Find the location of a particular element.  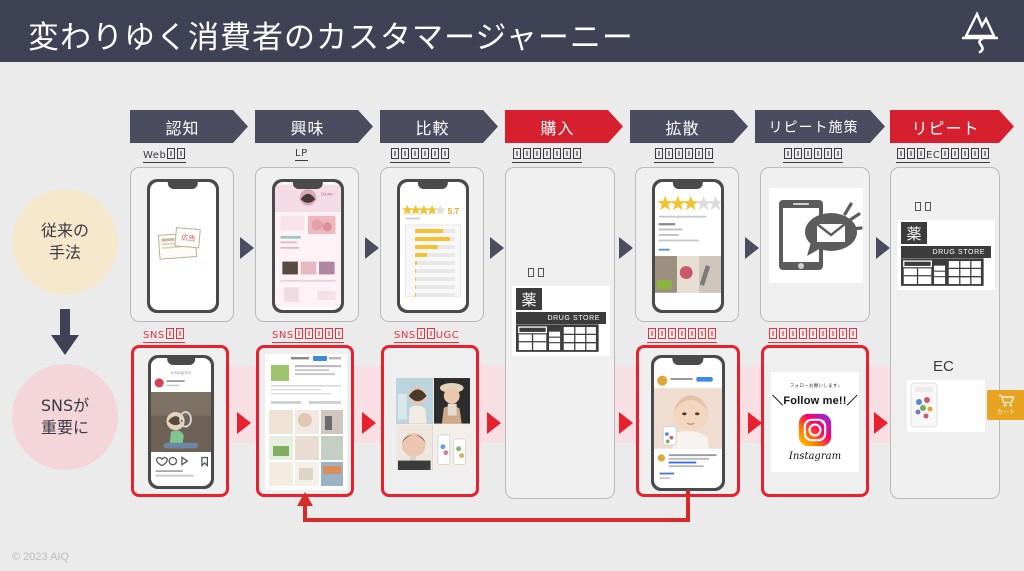

sublabel-spread is located at coordinates (684, 155).